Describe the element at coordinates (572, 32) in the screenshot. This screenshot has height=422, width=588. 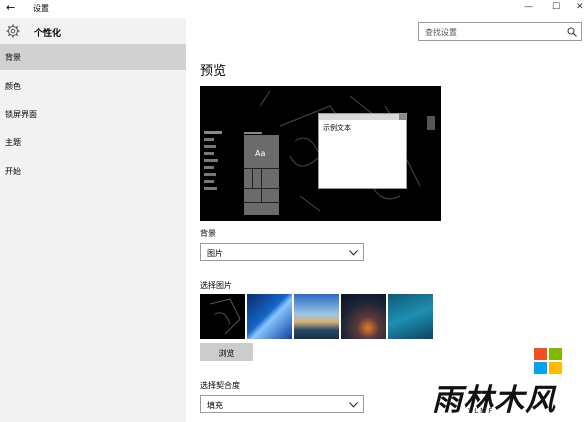
I see `search-icon` at that location.